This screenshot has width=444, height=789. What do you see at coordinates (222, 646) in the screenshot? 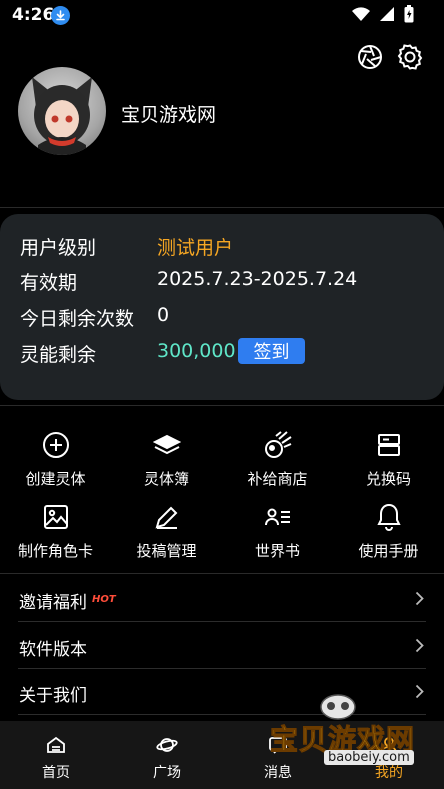
I see `menu-item-version: 软件版本` at bounding box center [222, 646].